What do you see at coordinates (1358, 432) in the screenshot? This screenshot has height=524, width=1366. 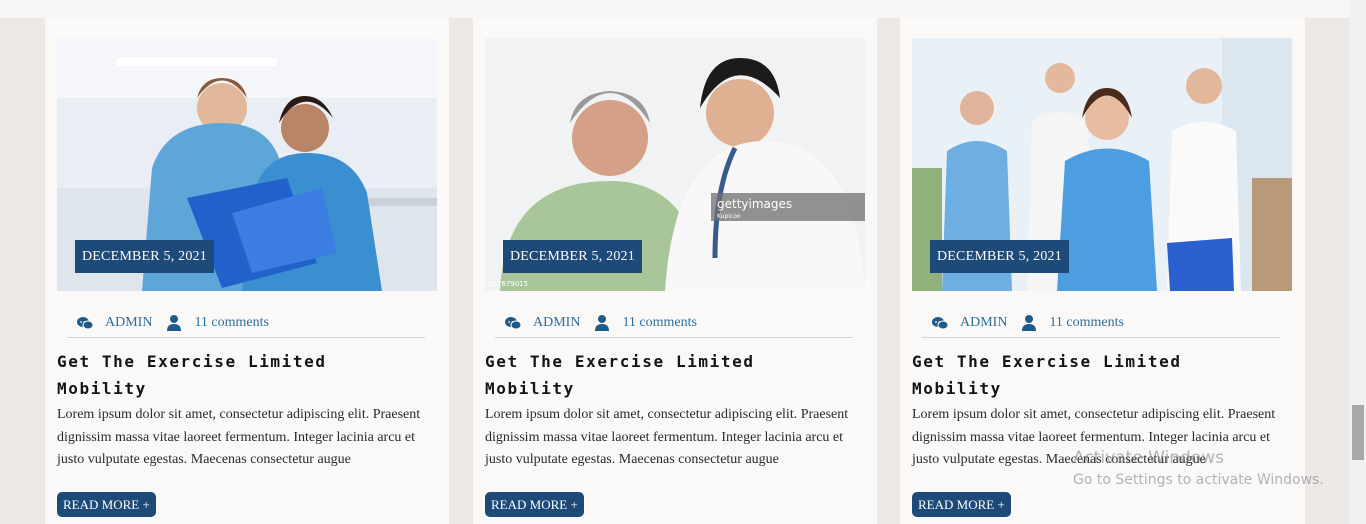 I see `scrollbar-thumb` at bounding box center [1358, 432].